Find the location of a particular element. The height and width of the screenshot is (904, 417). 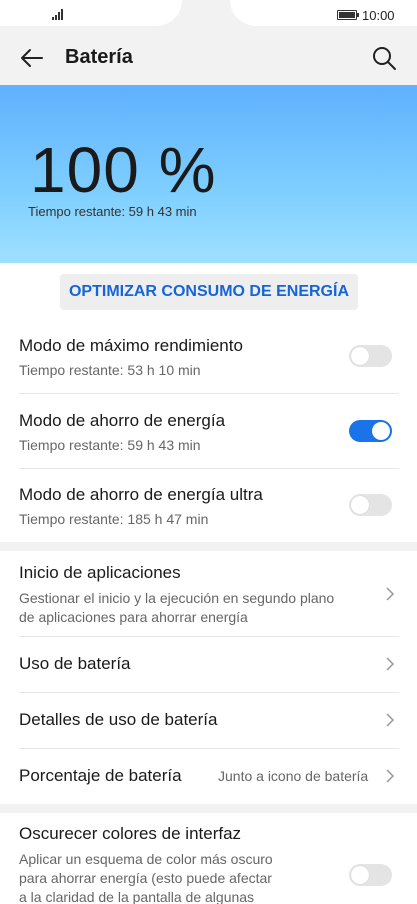

battery-usage-row: Uso de batería is located at coordinates (208, 669).